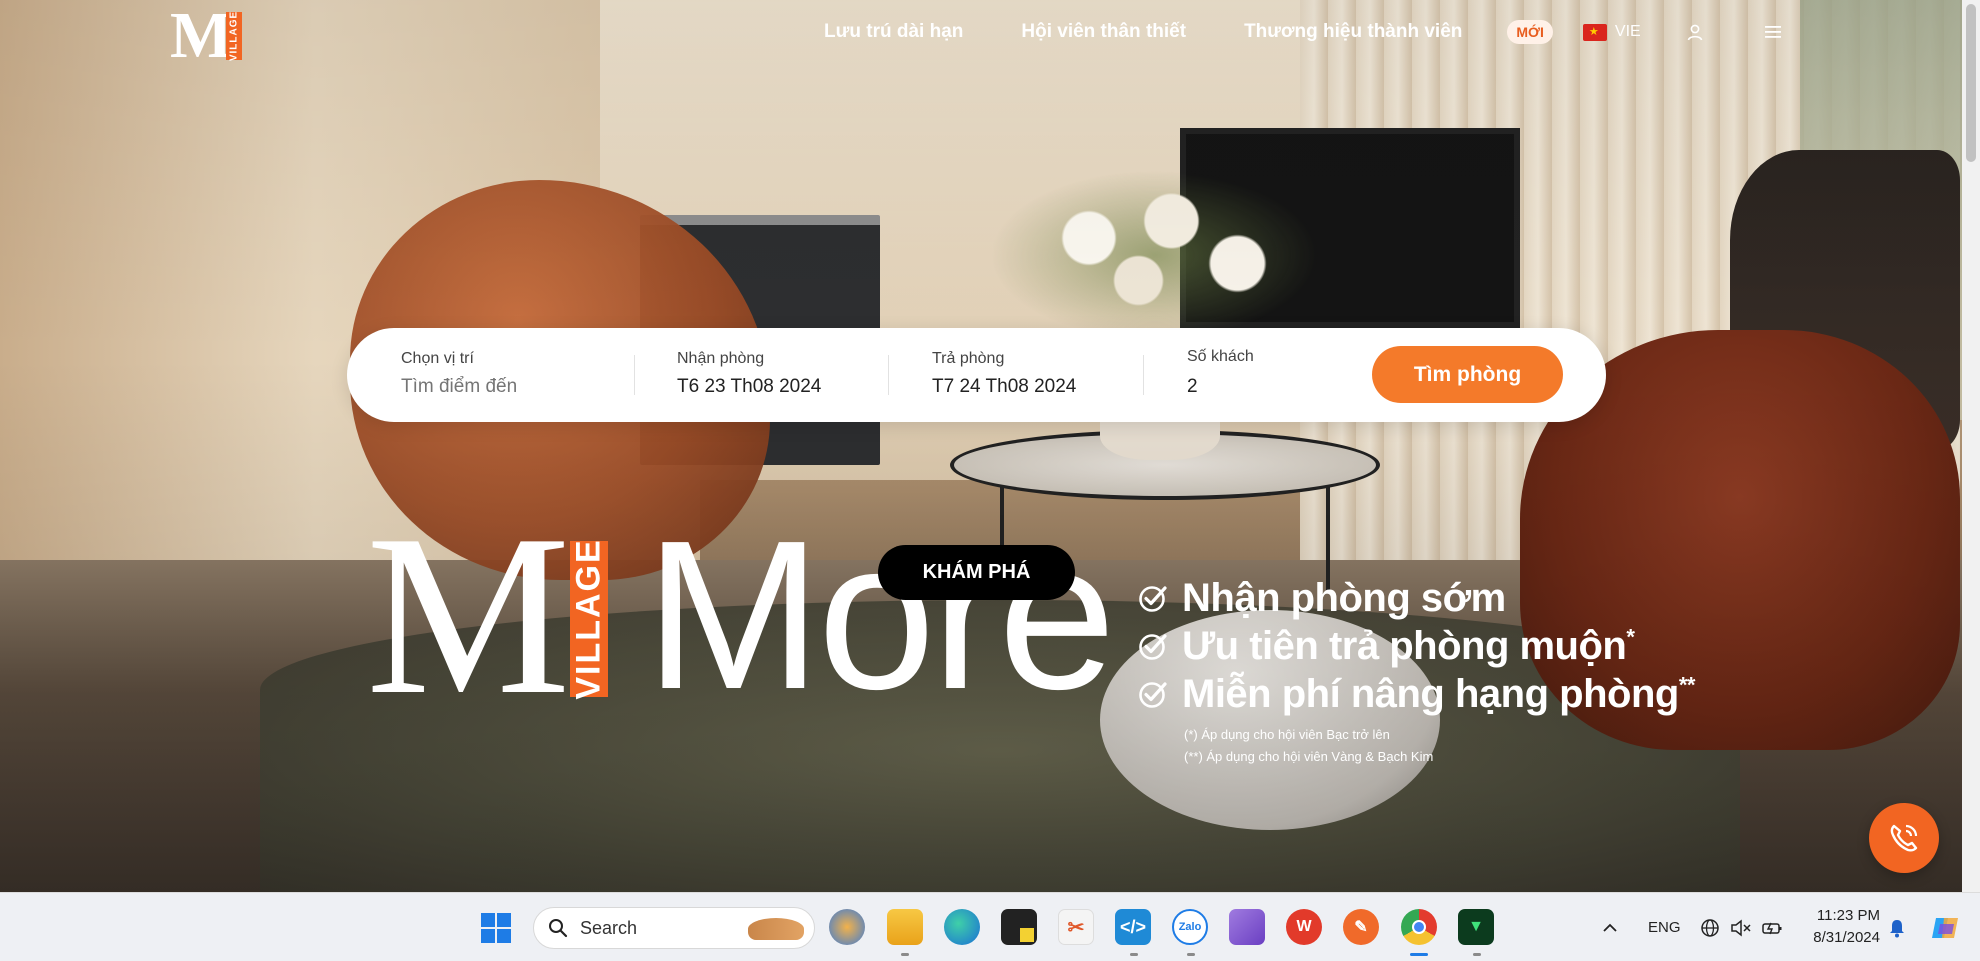 This screenshot has width=1980, height=961. I want to click on benefit-label: Ưu tiên trả phòng muộn, so click(1404, 645).